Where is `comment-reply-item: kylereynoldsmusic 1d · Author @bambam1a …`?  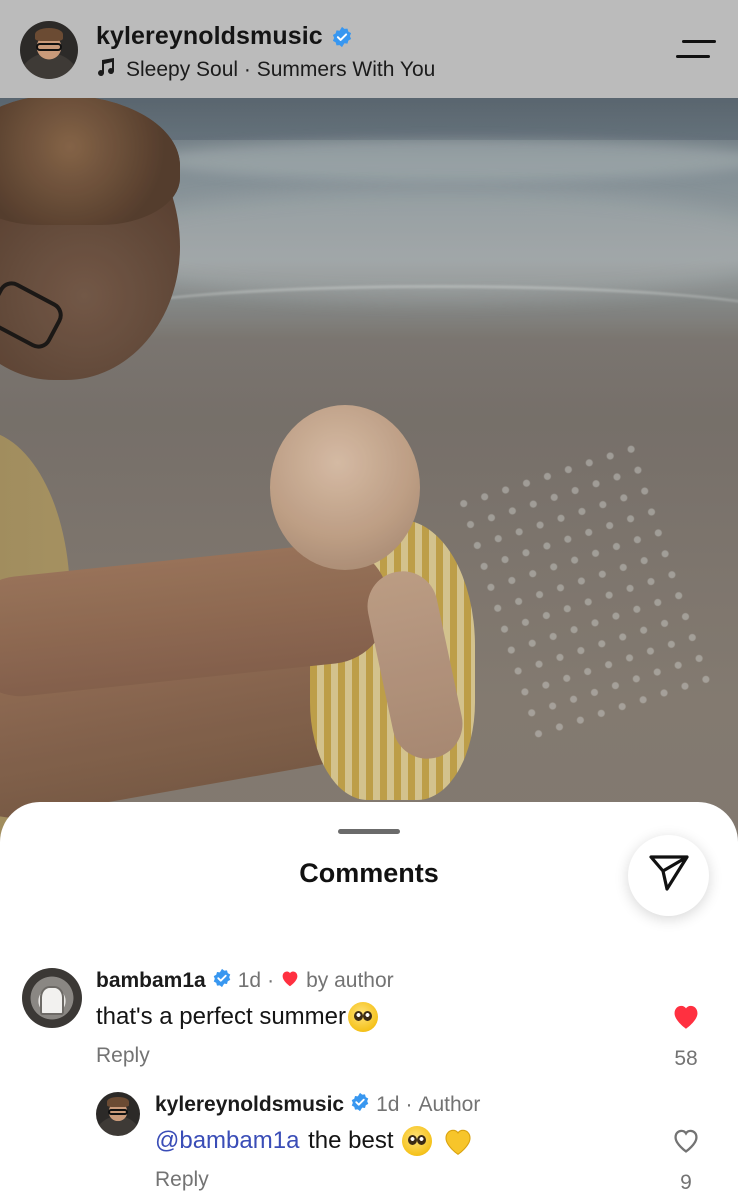 comment-reply-item: kylereynoldsmusic 1d · Author @bambam1a … is located at coordinates (369, 1146).